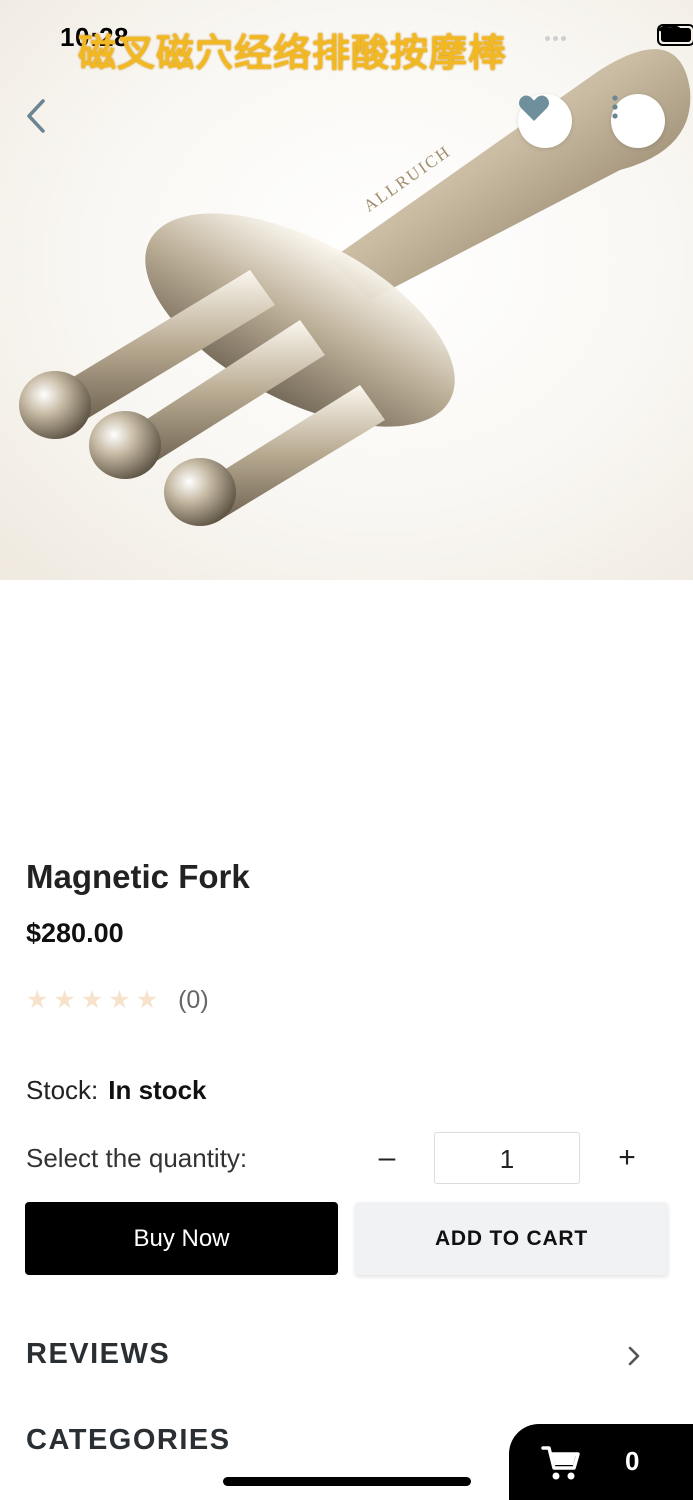 The height and width of the screenshot is (1500, 693). Describe the element at coordinates (638, 121) in the screenshot. I see `more-options-button` at that location.